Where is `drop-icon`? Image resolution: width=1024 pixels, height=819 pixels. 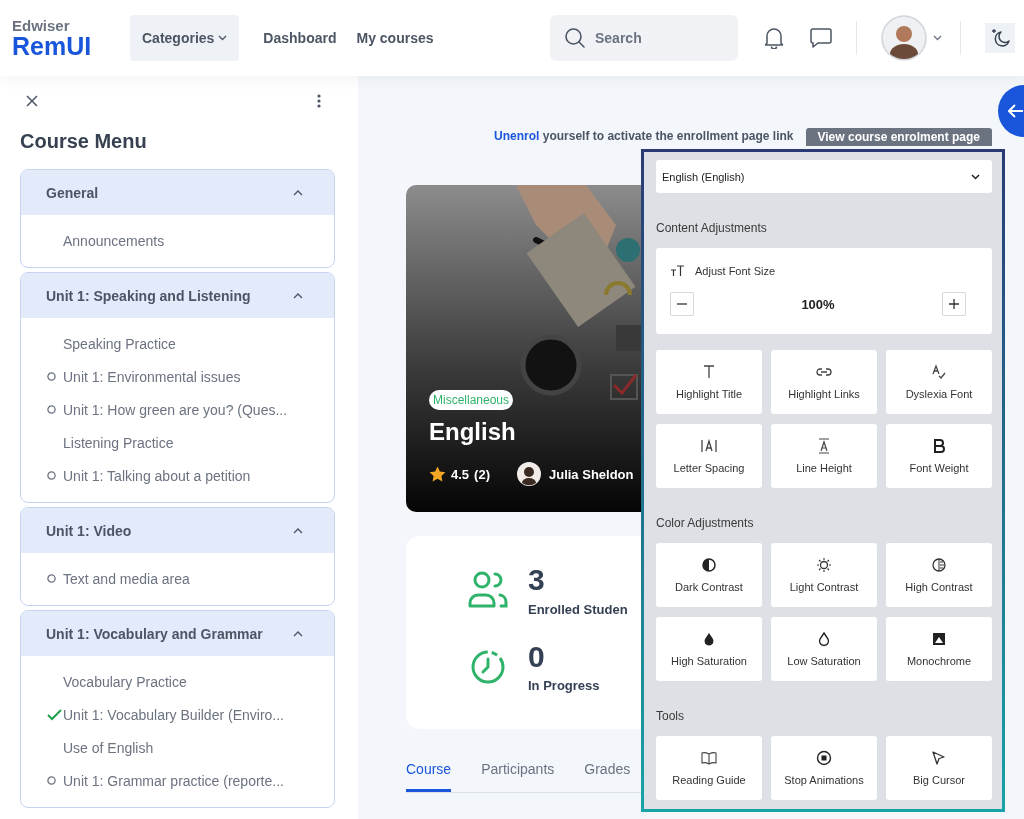
drop-icon is located at coordinates (824, 639).